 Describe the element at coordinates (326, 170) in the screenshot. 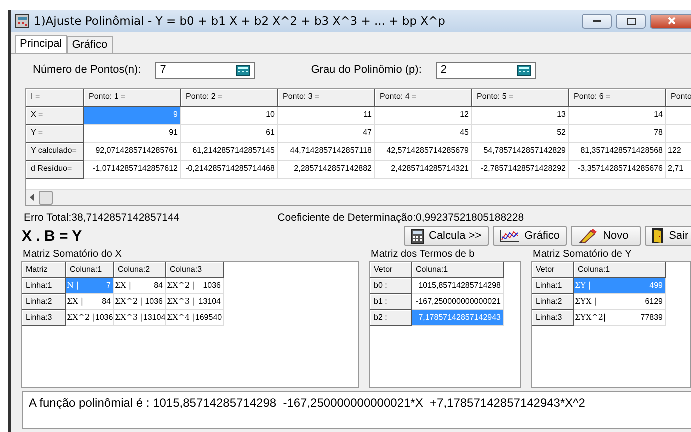

I see `table-cell: 2,2857142857142882` at that location.